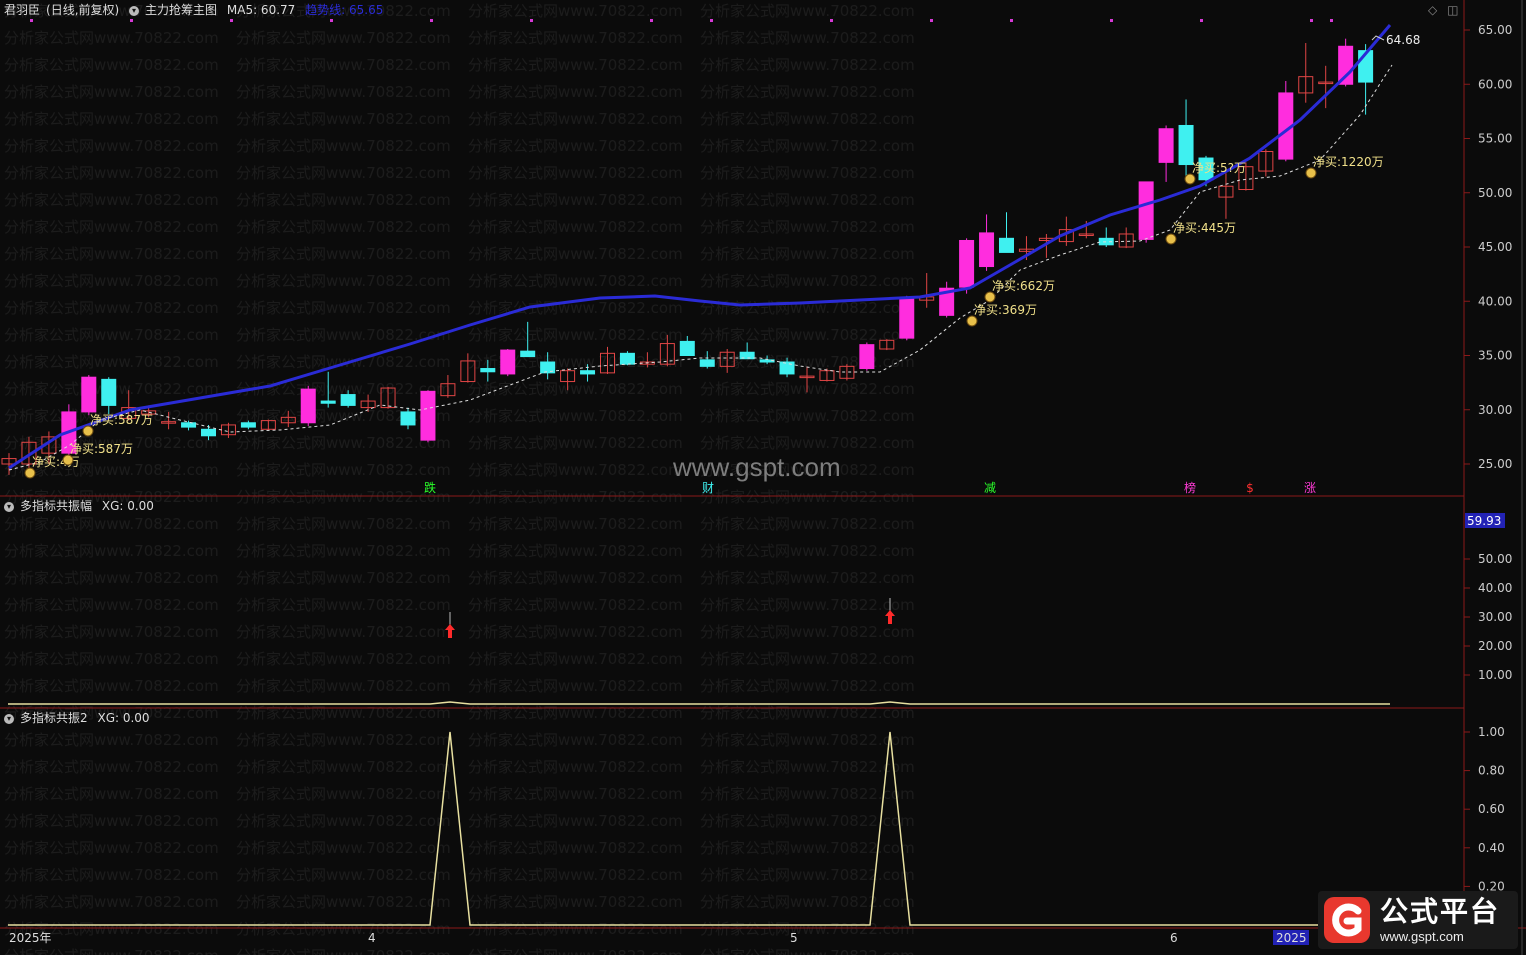 The height and width of the screenshot is (955, 1526). Describe the element at coordinates (181, 10) in the screenshot. I see `indicator-name: 主力抢筹主图` at that location.